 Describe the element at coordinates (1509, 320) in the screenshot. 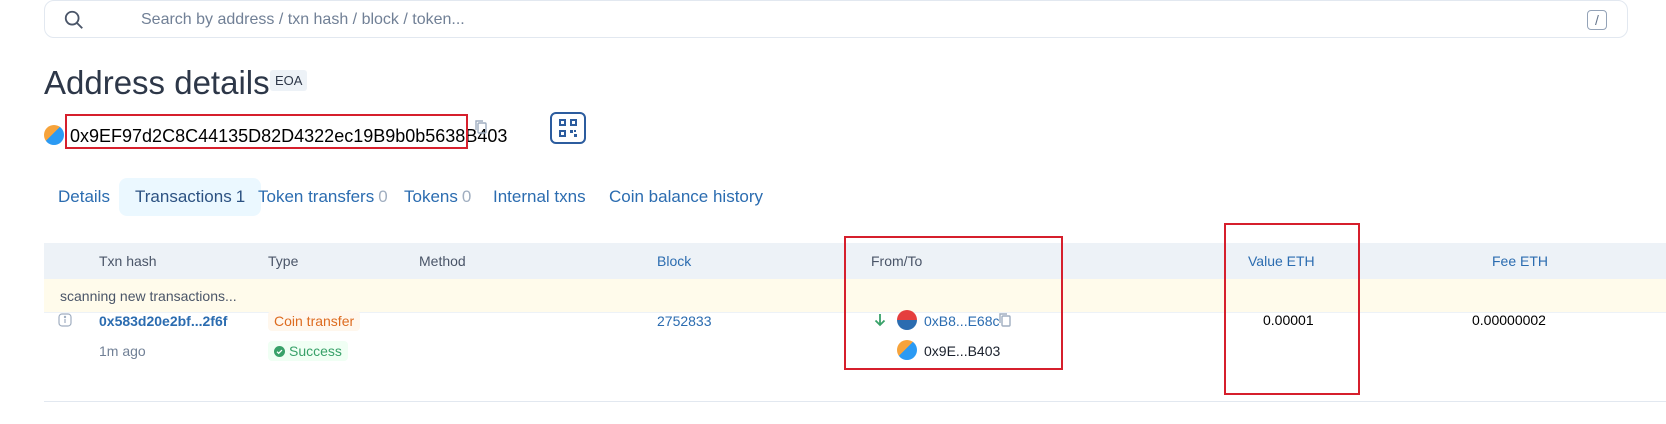

I see `fee-eth: 0.00000002` at that location.